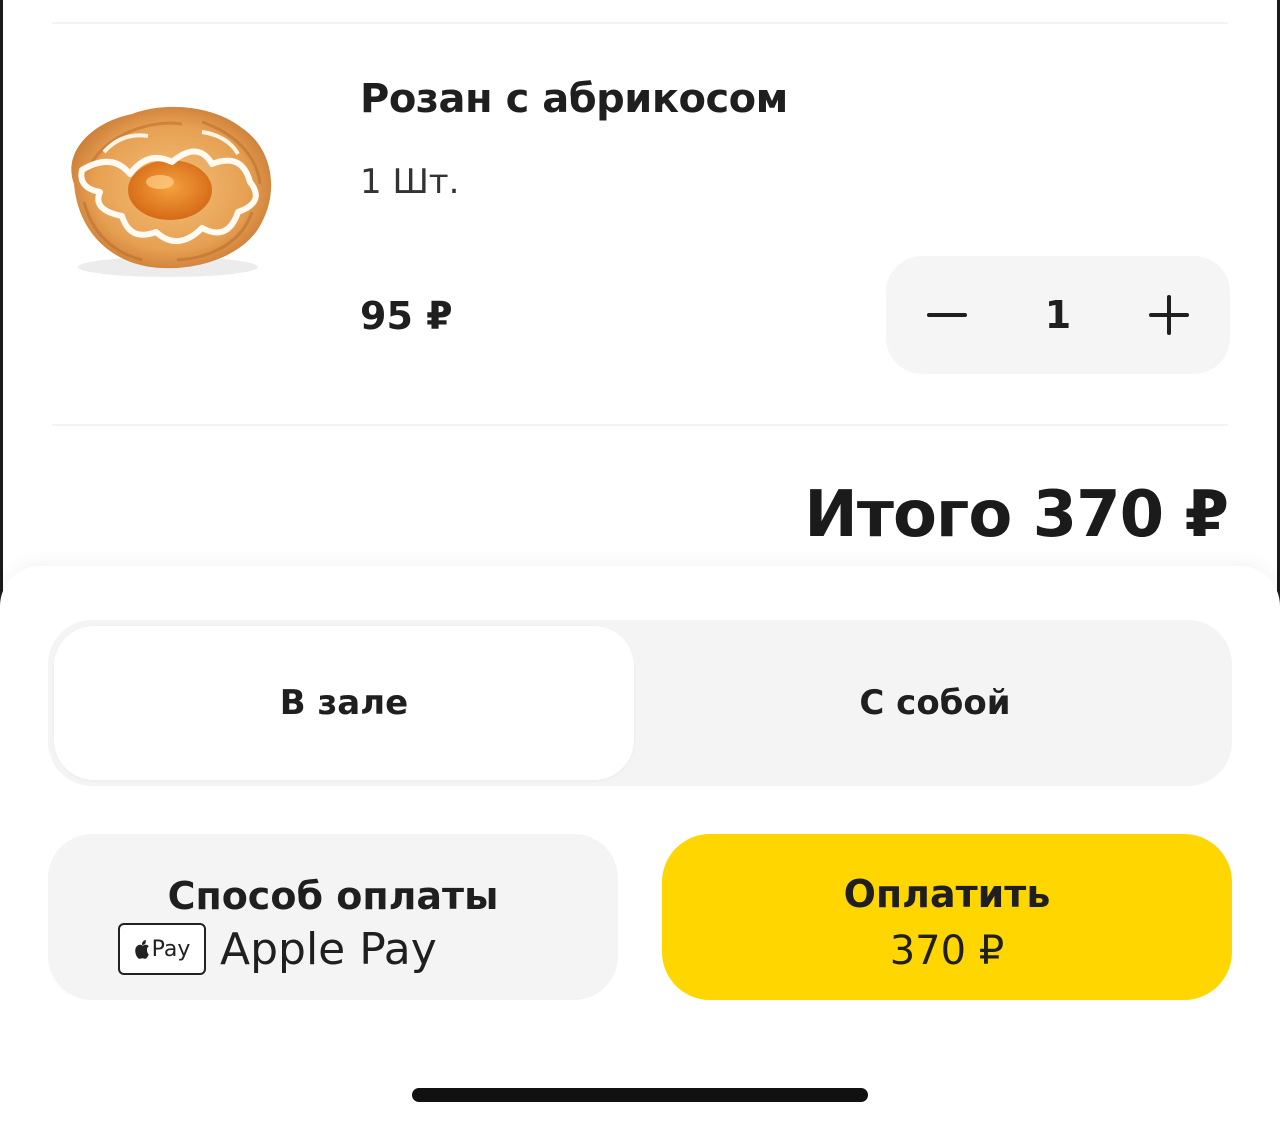  What do you see at coordinates (406, 316) in the screenshot?
I see `product-price: 95 ₽` at bounding box center [406, 316].